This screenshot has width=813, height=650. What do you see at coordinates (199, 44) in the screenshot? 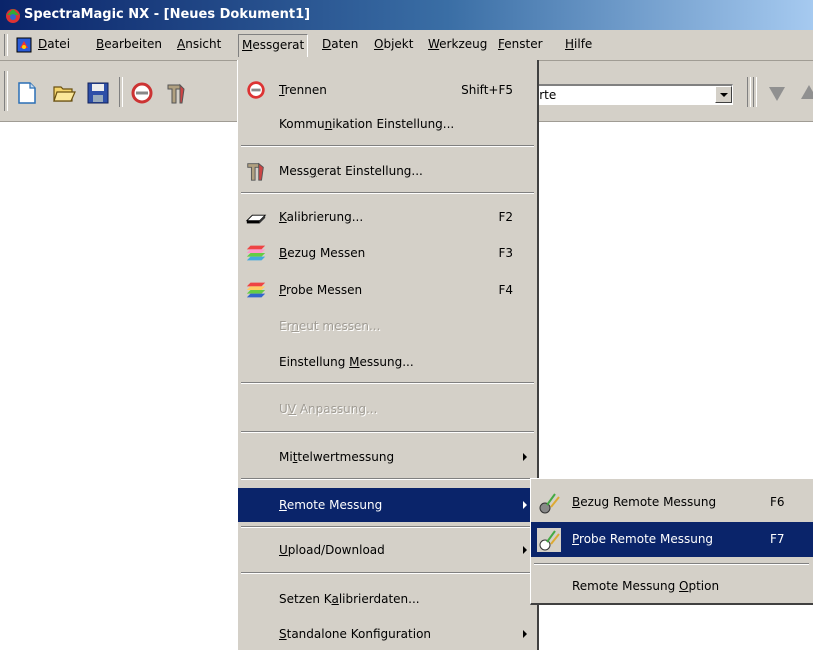
I see `menu-ansicht: Ansicht` at bounding box center [199, 44].